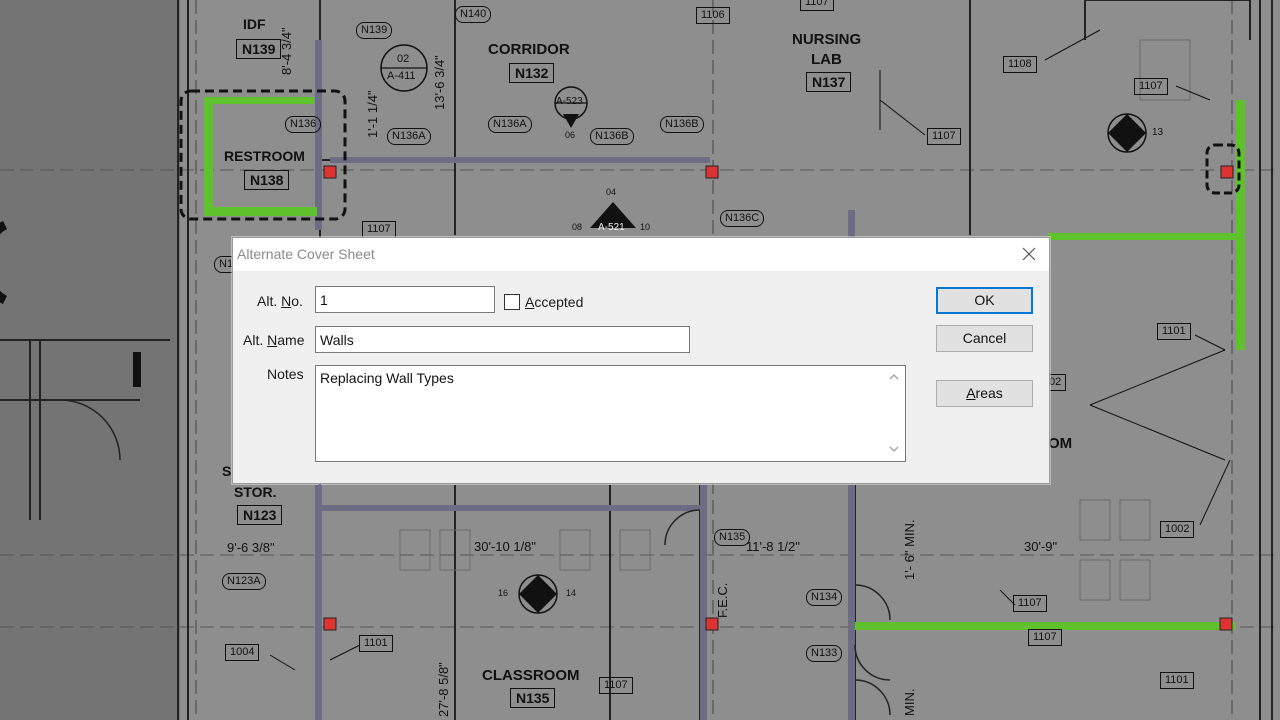  Describe the element at coordinates (824, 597) in the screenshot. I see `plan-tag-n134: N134` at that location.